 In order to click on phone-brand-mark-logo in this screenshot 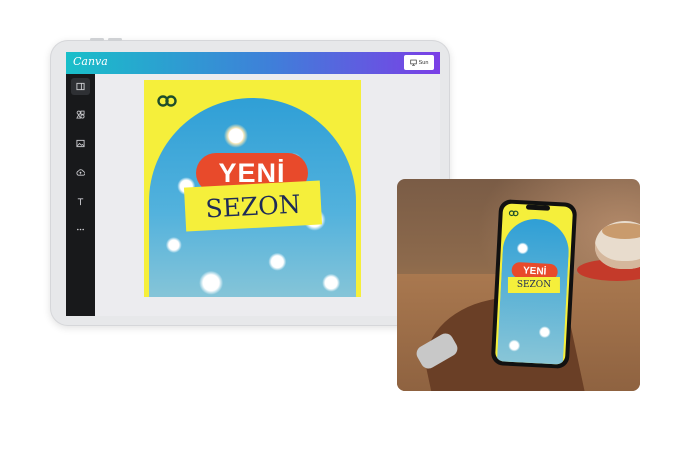, I will do `click(513, 213)`.